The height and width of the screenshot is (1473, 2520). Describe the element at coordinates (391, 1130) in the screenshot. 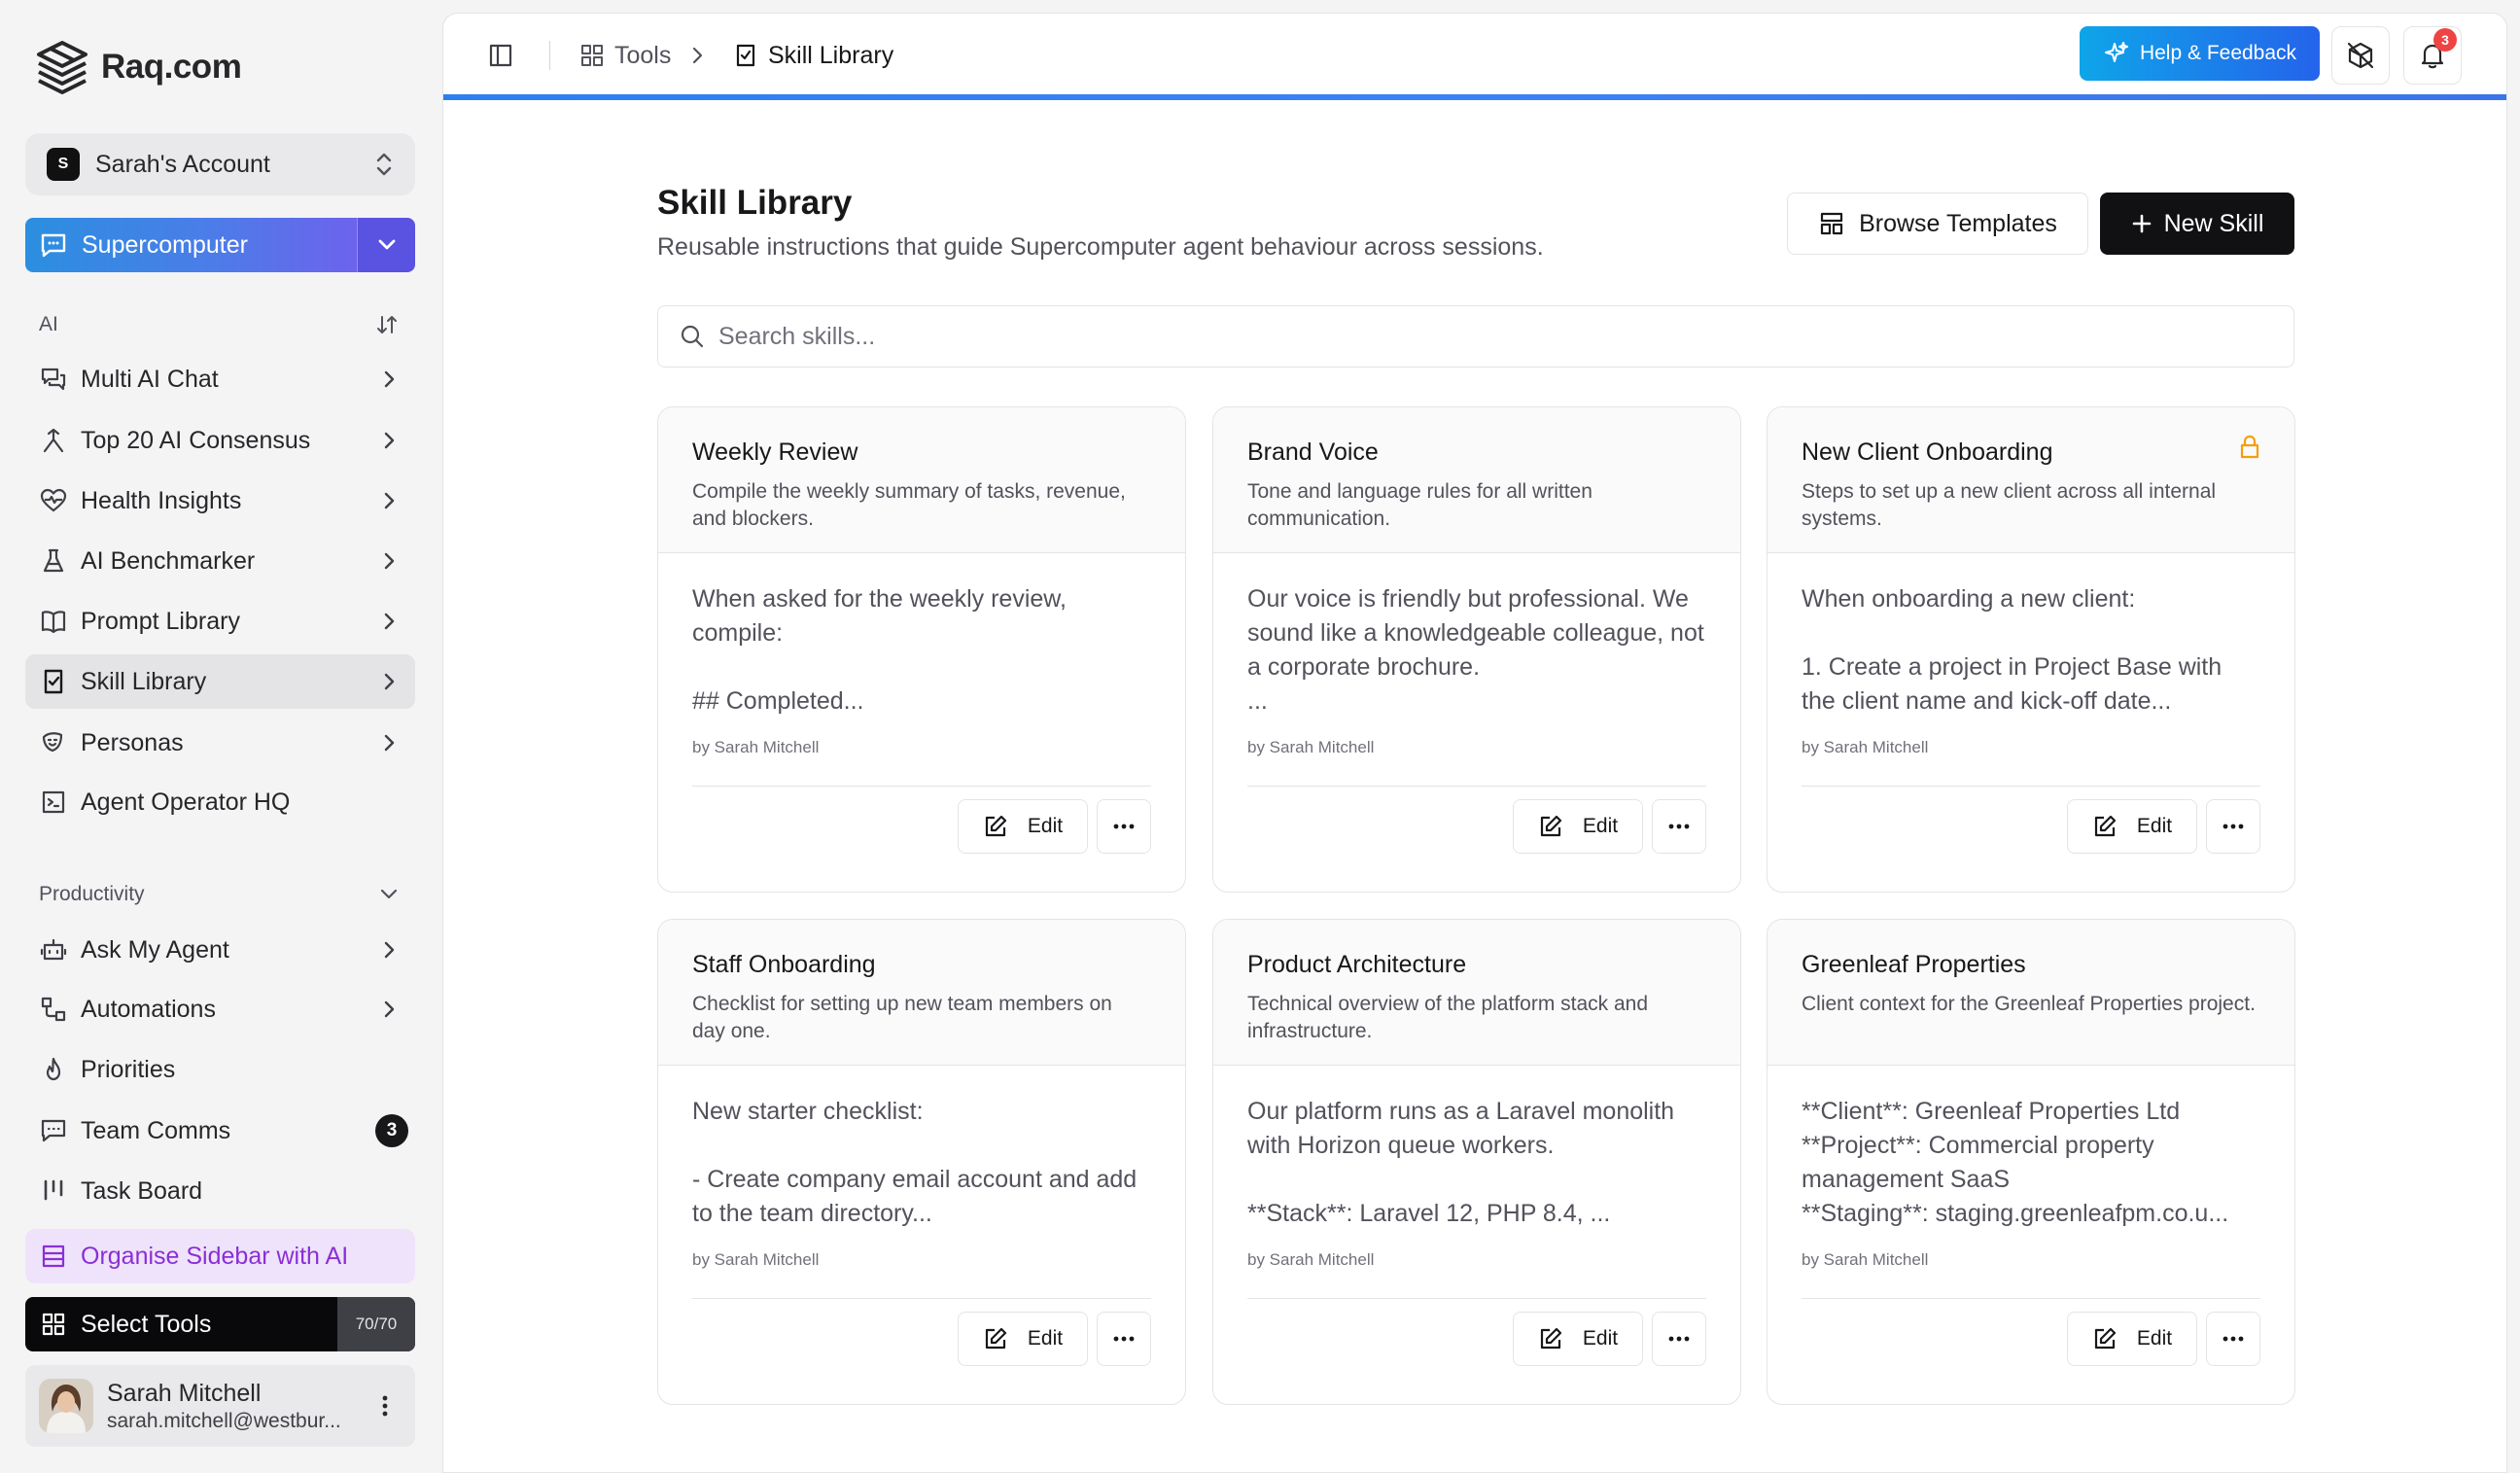

I see `team-comms-count-badge: 3` at that location.